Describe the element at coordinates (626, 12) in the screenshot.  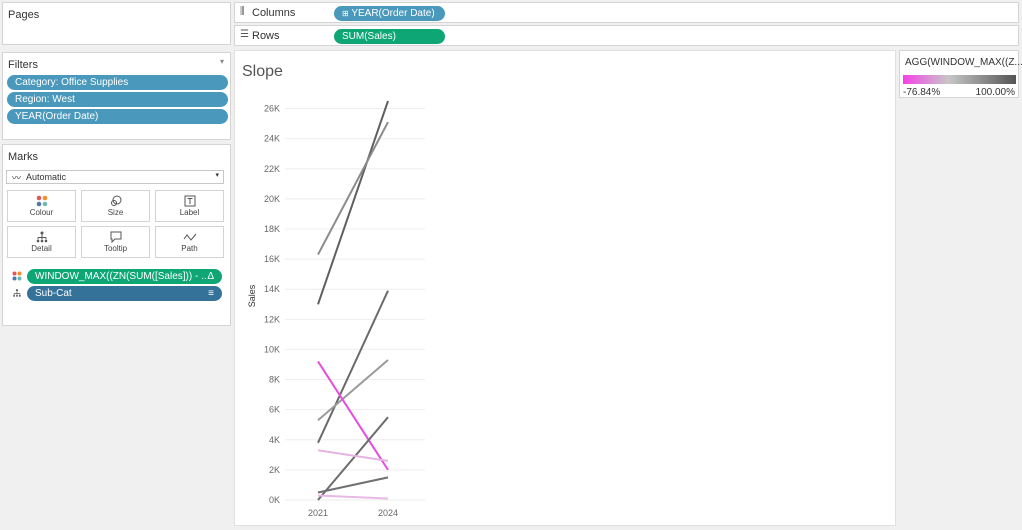
I see `columns-shelf: ⫼ Columns ⊞ YEAR(Order Date)` at that location.